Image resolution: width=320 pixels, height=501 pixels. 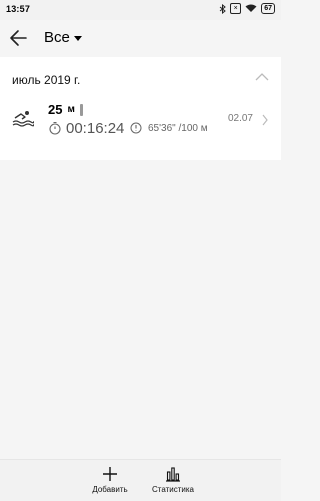 I want to click on statistics-button: Статистика, so click(x=173, y=480).